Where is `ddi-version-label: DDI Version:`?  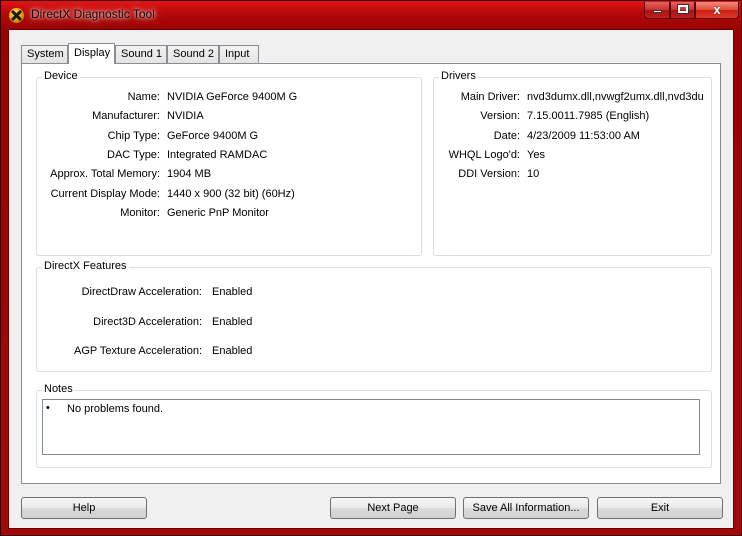 ddi-version-label: DDI Version: is located at coordinates (489, 174).